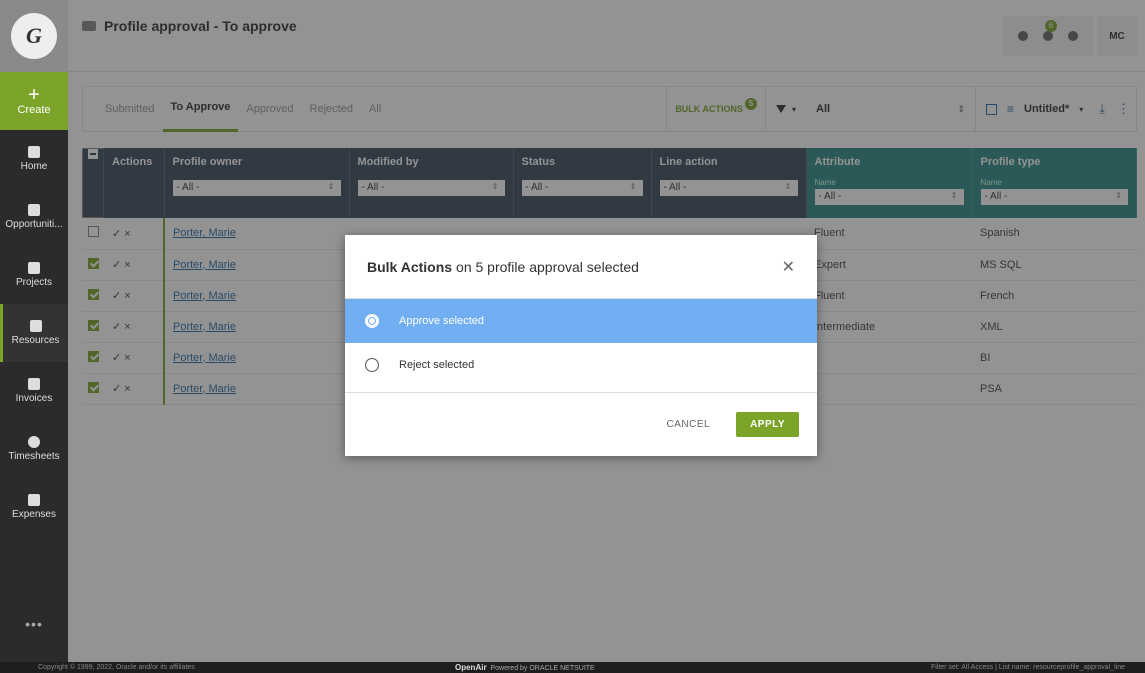  Describe the element at coordinates (34, 391) in the screenshot. I see `sidebar-item-invoices: Invoices` at that location.